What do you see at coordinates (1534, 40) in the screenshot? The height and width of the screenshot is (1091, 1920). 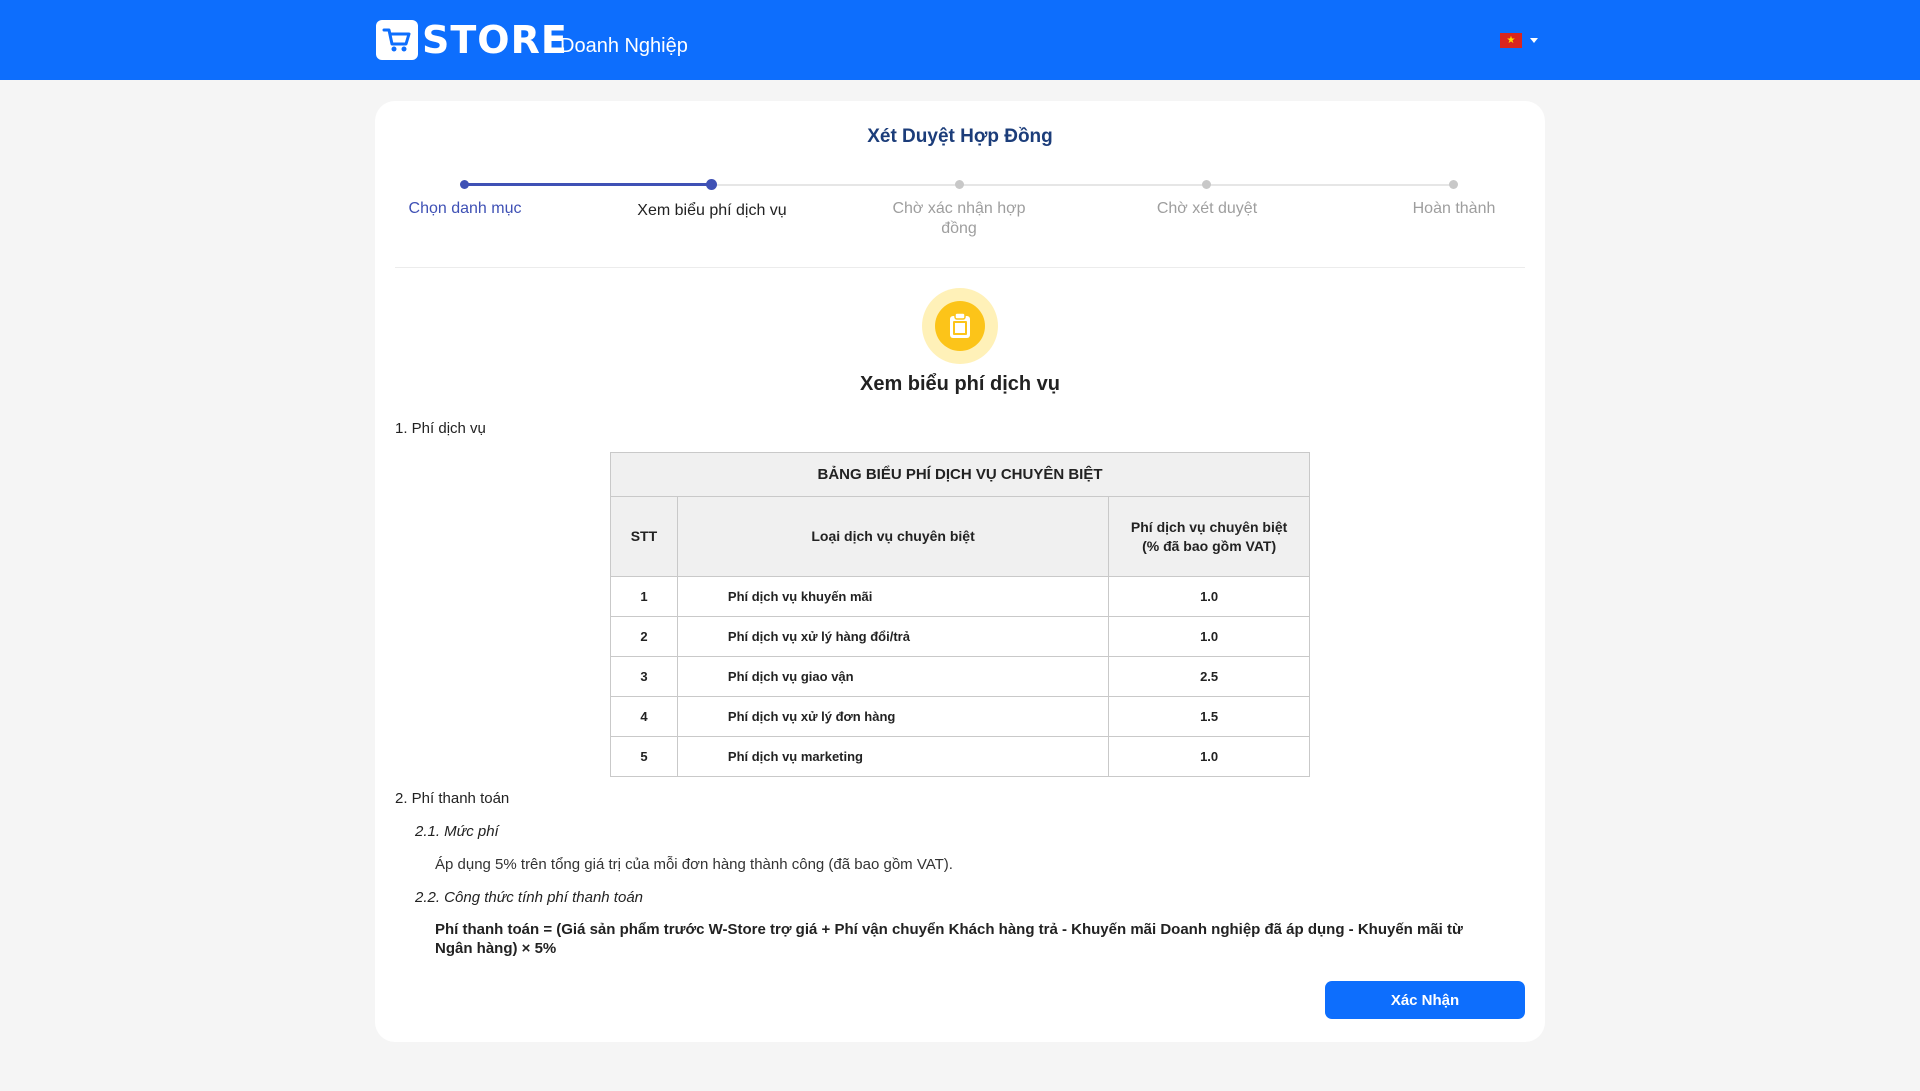 I see `caret-down-icon` at bounding box center [1534, 40].